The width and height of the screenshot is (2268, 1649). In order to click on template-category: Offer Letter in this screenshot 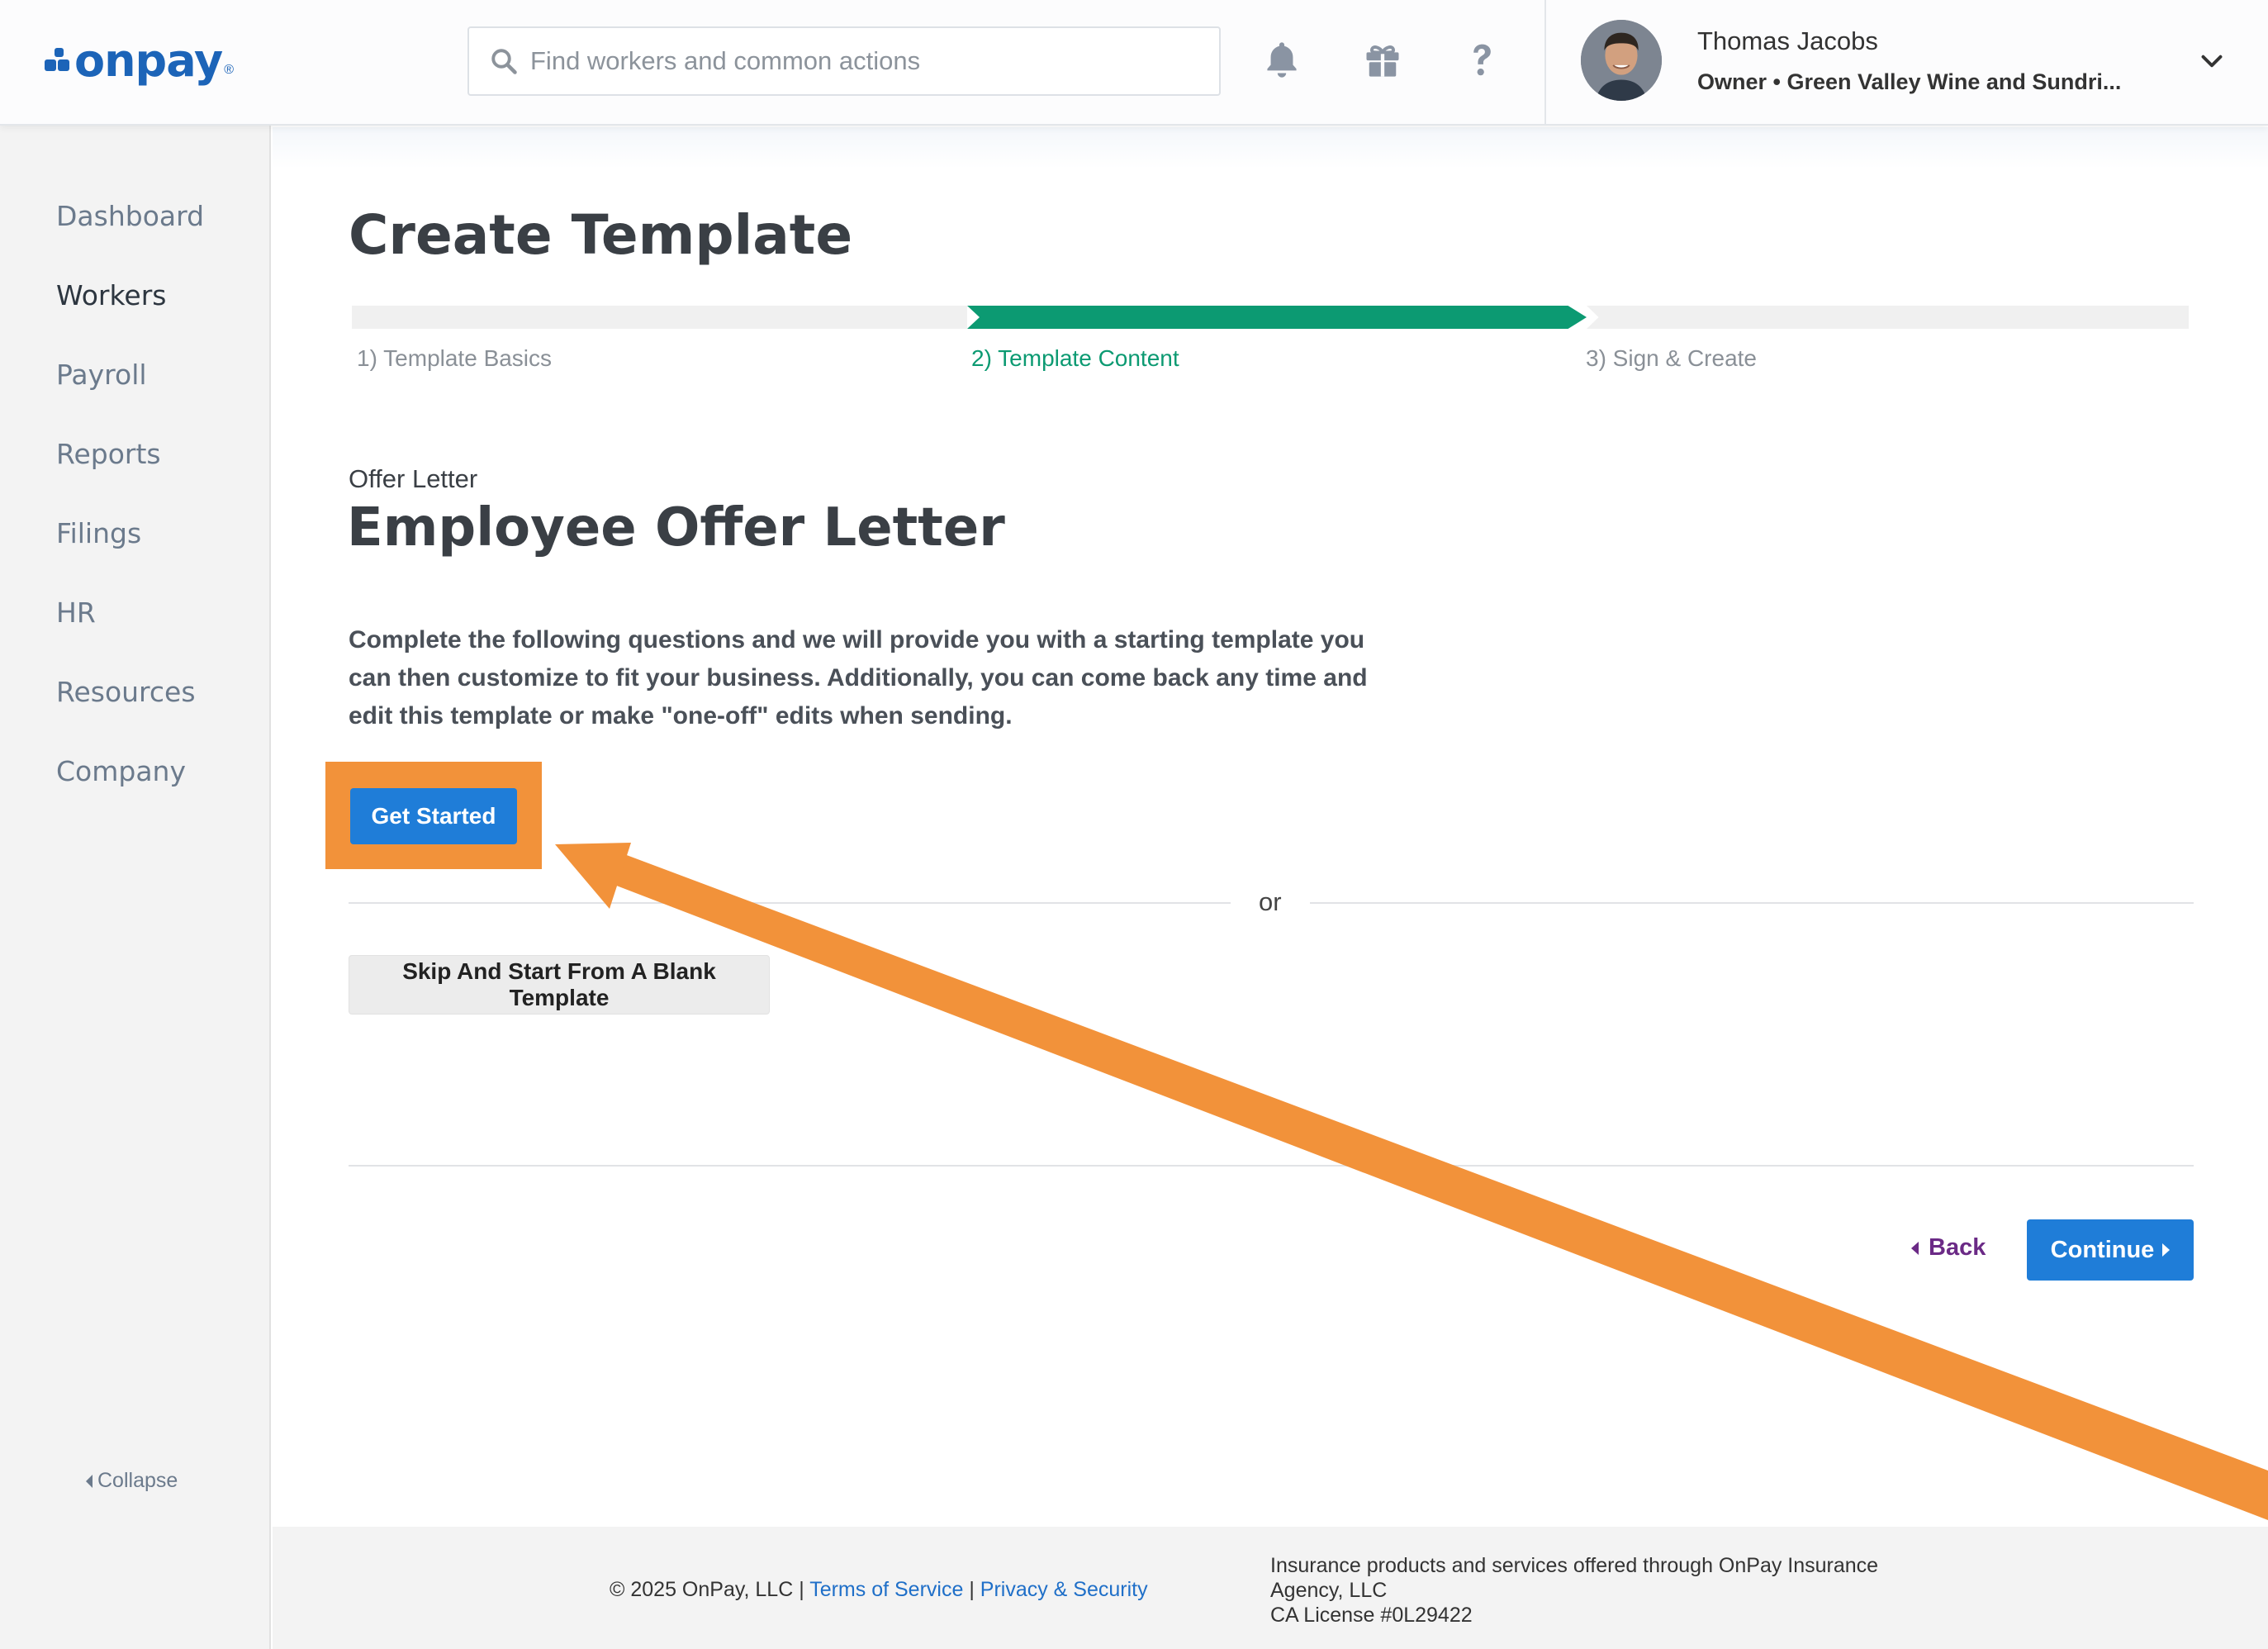, I will do `click(413, 478)`.